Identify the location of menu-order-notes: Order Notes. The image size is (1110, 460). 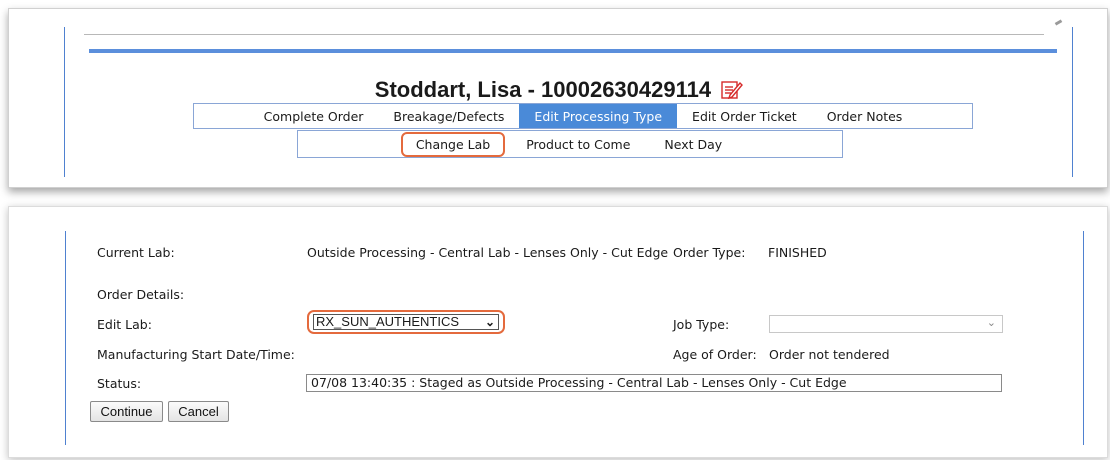
(865, 116).